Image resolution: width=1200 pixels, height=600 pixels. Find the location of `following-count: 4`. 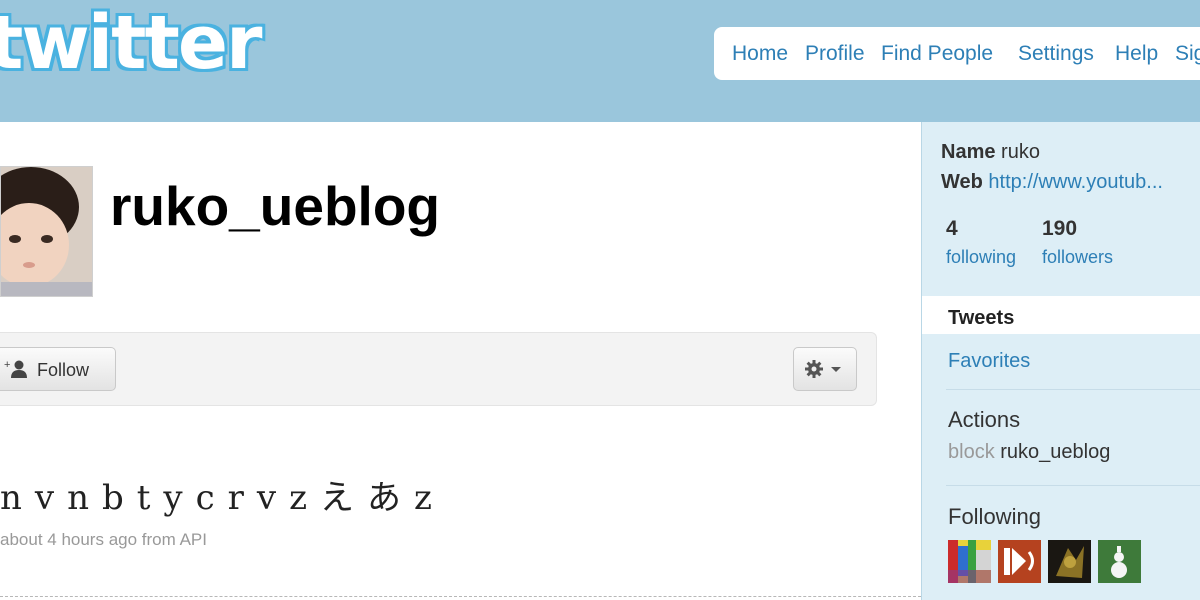

following-count: 4 is located at coordinates (952, 229).